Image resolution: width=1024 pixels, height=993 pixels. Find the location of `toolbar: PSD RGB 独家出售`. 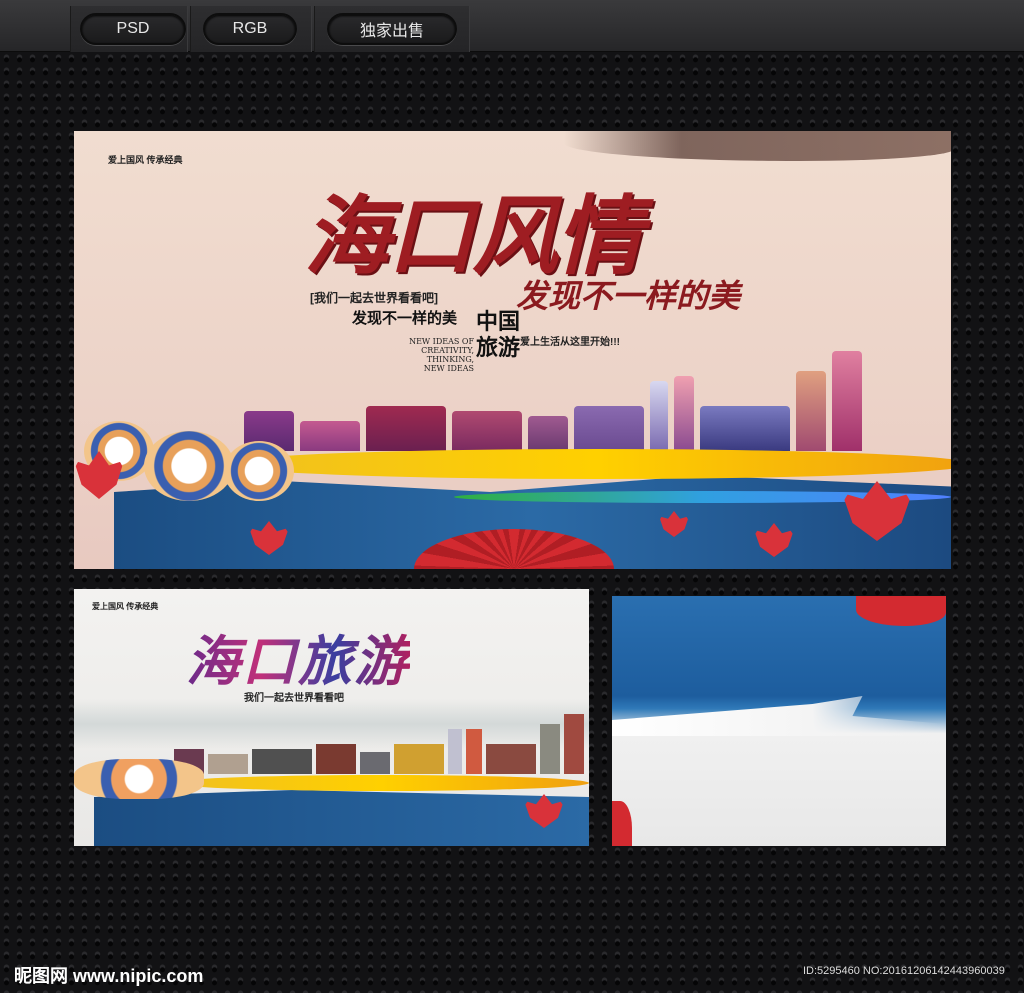

toolbar: PSD RGB 独家出售 is located at coordinates (512, 26).